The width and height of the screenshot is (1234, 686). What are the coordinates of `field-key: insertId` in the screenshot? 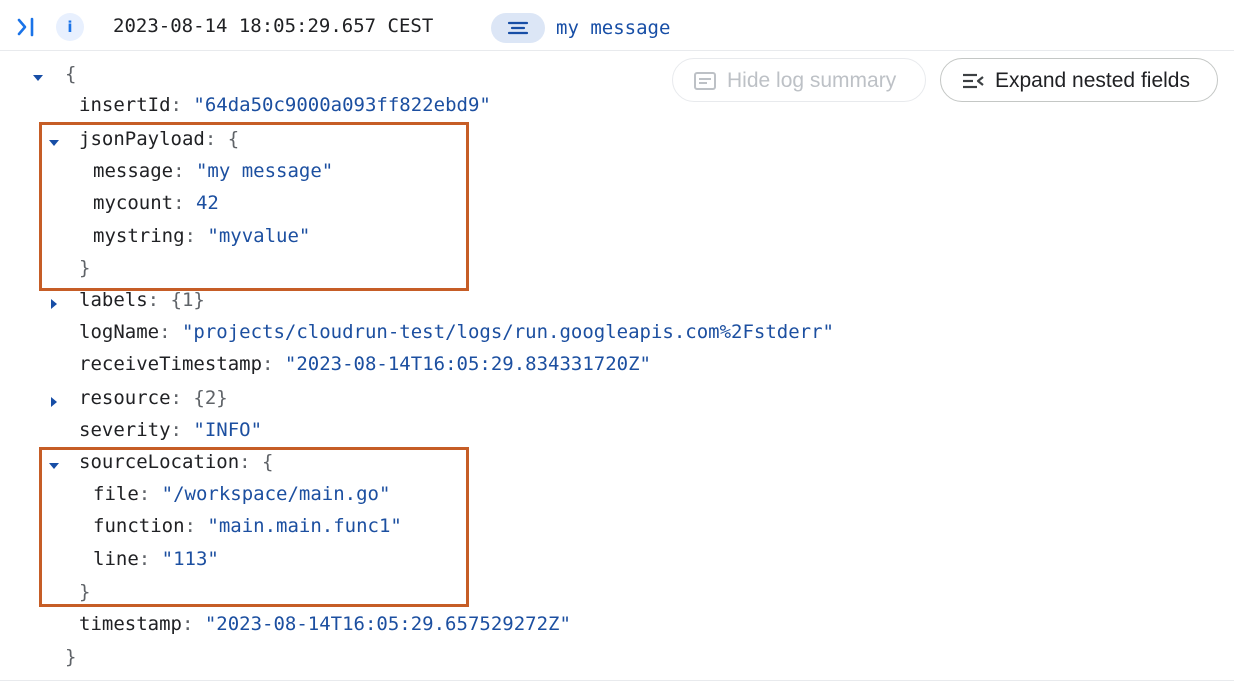 It's located at (125, 105).